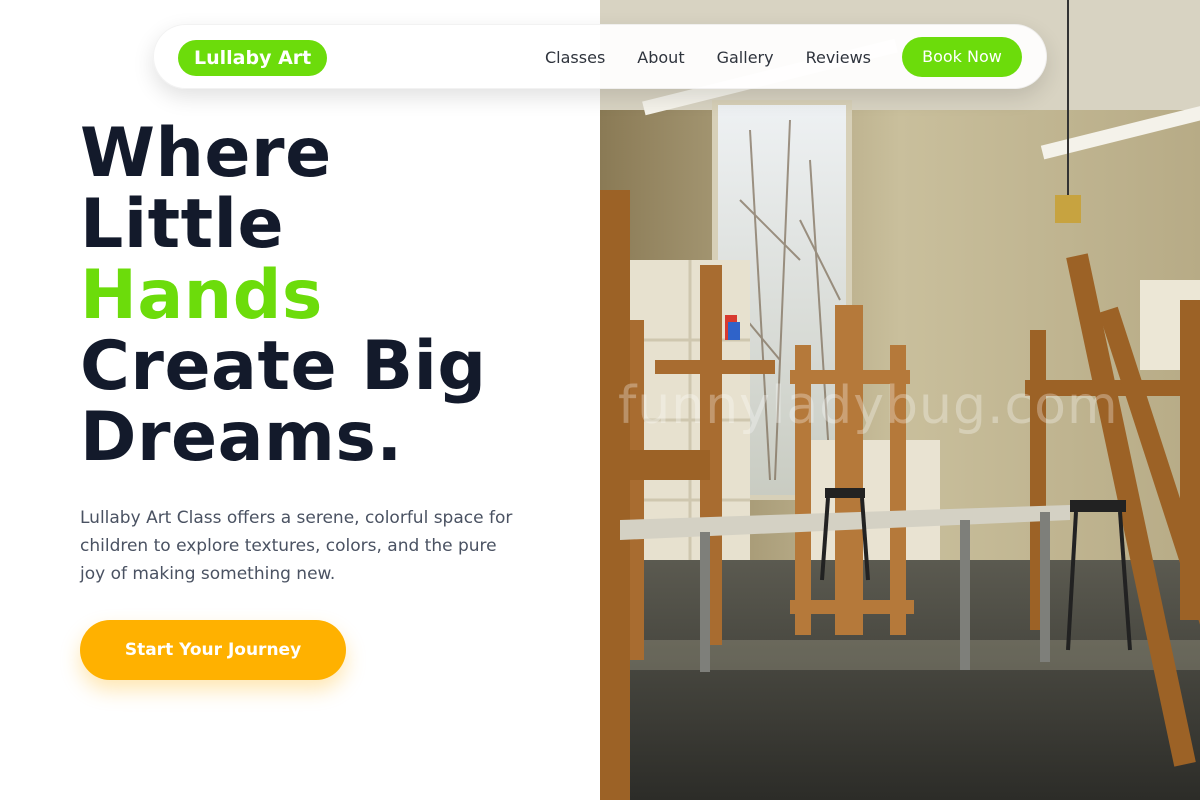 Image resolution: width=1200 pixels, height=800 pixels. I want to click on book-now-button: Book Now, so click(962, 57).